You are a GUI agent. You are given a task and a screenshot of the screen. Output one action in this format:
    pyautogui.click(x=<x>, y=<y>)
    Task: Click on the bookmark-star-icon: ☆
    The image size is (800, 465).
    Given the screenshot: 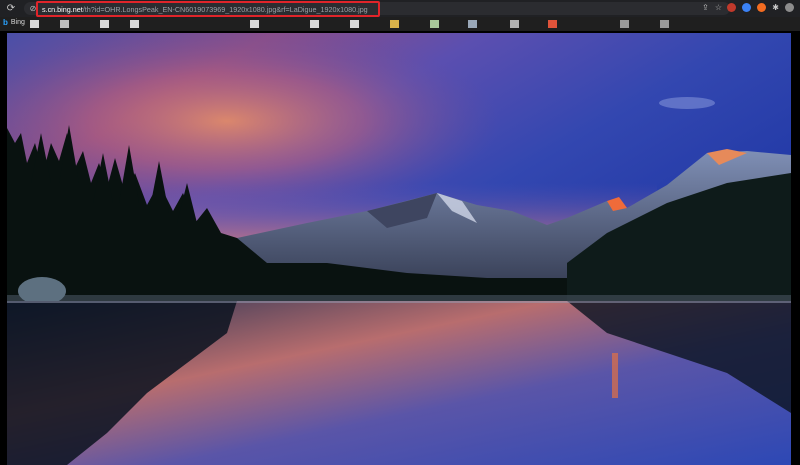 What is the action you would take?
    pyautogui.click(x=718, y=7)
    